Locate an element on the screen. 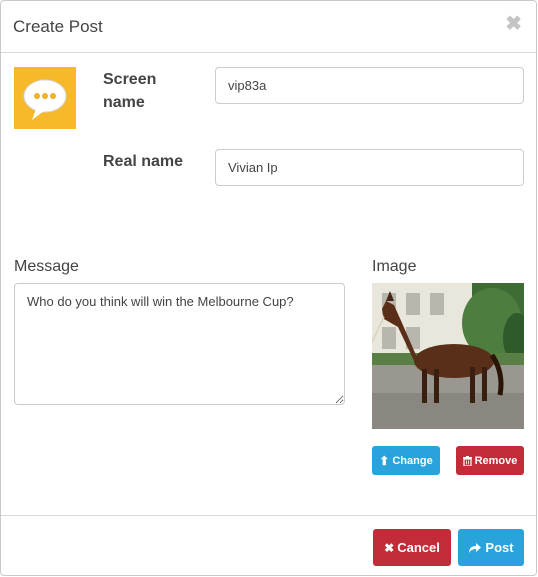 The height and width of the screenshot is (577, 538). screen-name-input is located at coordinates (369, 85).